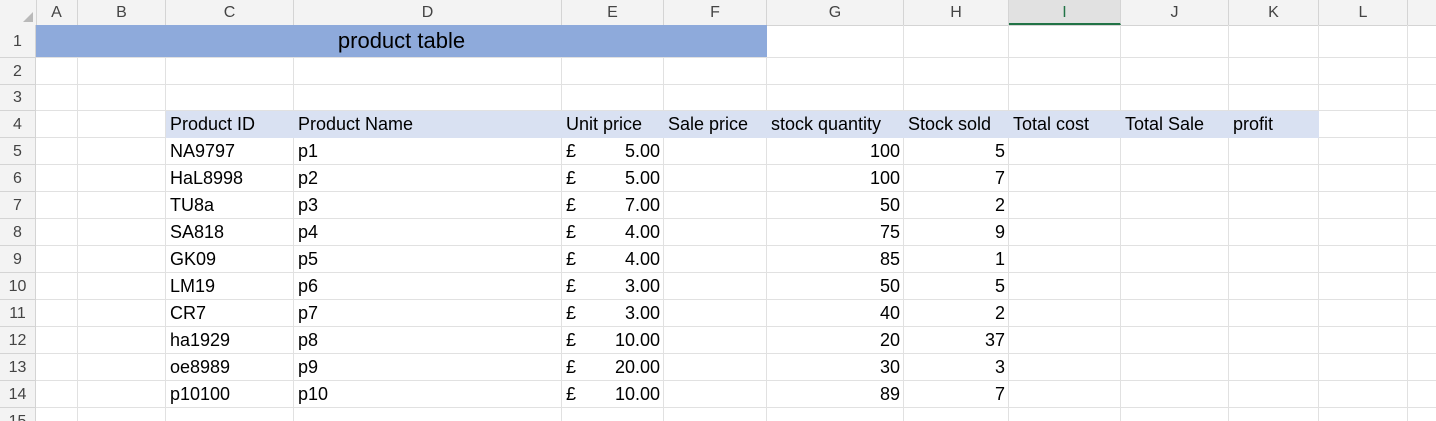  Describe the element at coordinates (835, 367) in the screenshot. I see `stock-quantity-cell: 30` at that location.